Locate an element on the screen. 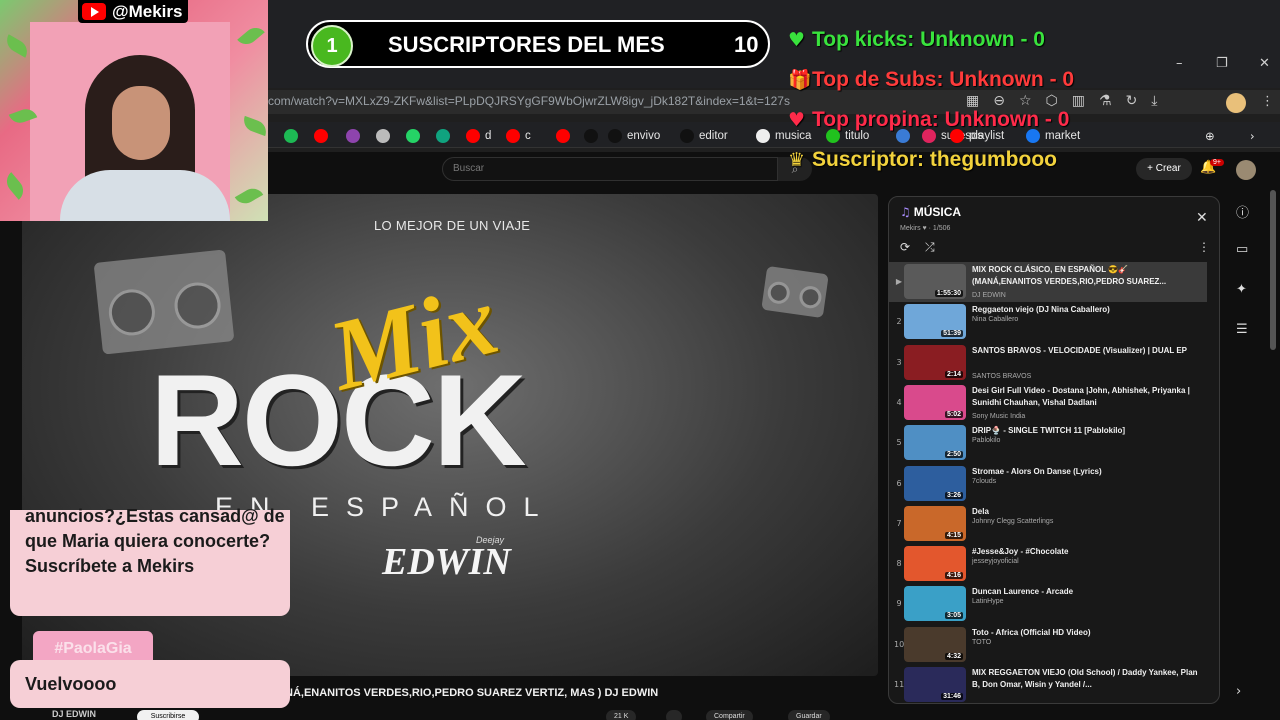 Image resolution: width=1280 pixels, height=720 pixels. playlist-index: 9 is located at coordinates (899, 603).